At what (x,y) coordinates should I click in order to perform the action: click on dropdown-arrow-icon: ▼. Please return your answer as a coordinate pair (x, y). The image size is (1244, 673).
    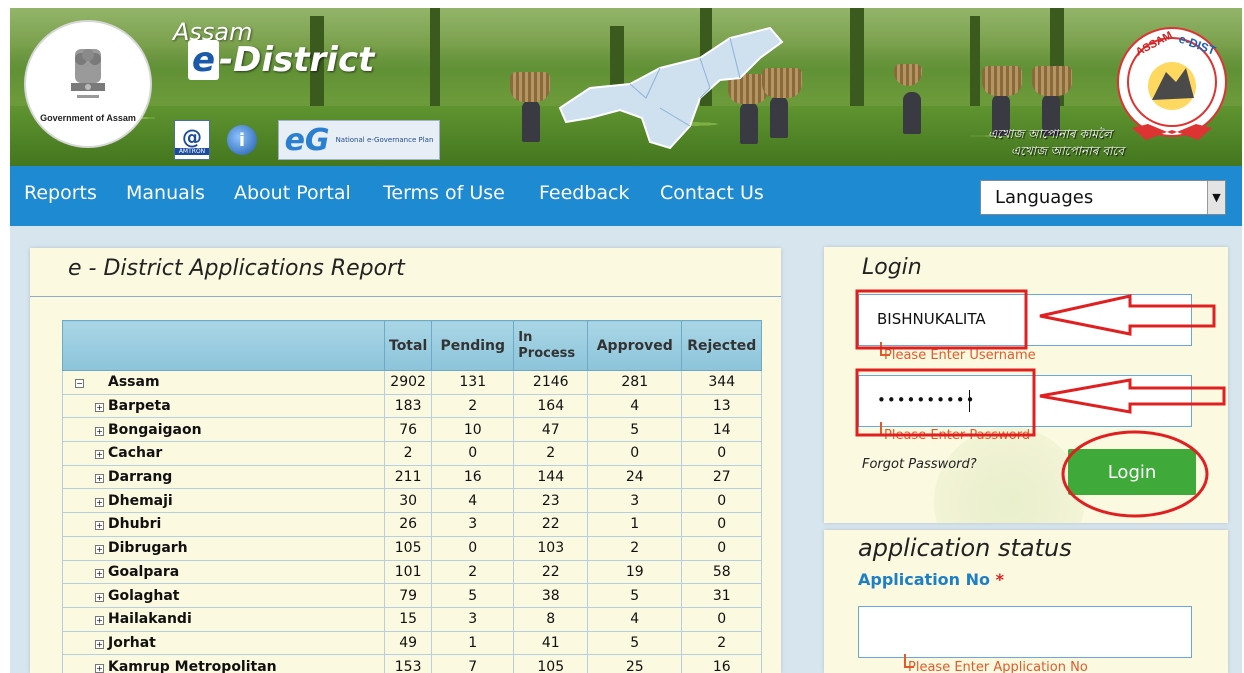
    Looking at the image, I should click on (1216, 197).